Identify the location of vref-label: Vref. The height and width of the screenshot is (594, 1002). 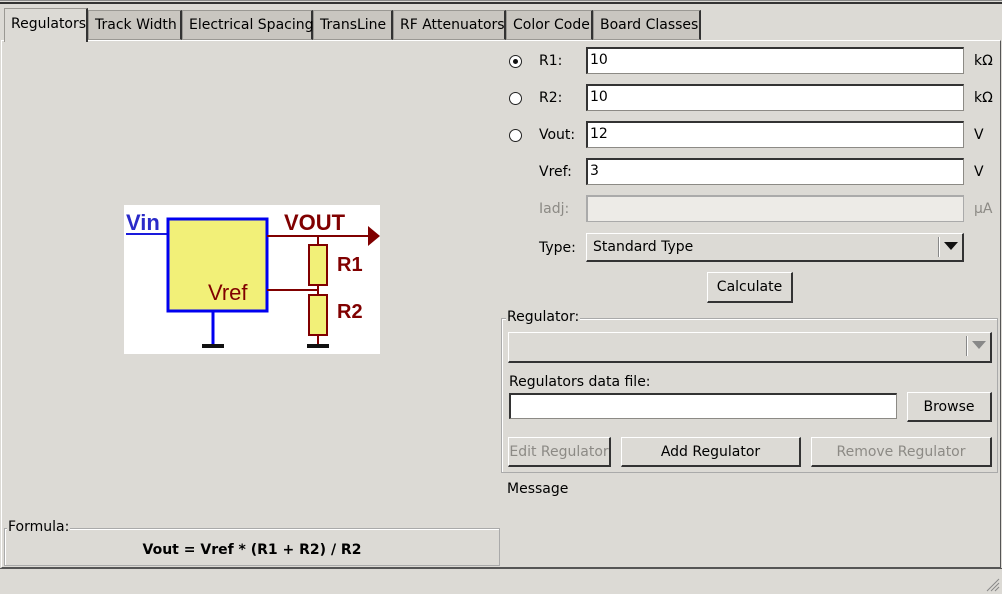
(228, 292).